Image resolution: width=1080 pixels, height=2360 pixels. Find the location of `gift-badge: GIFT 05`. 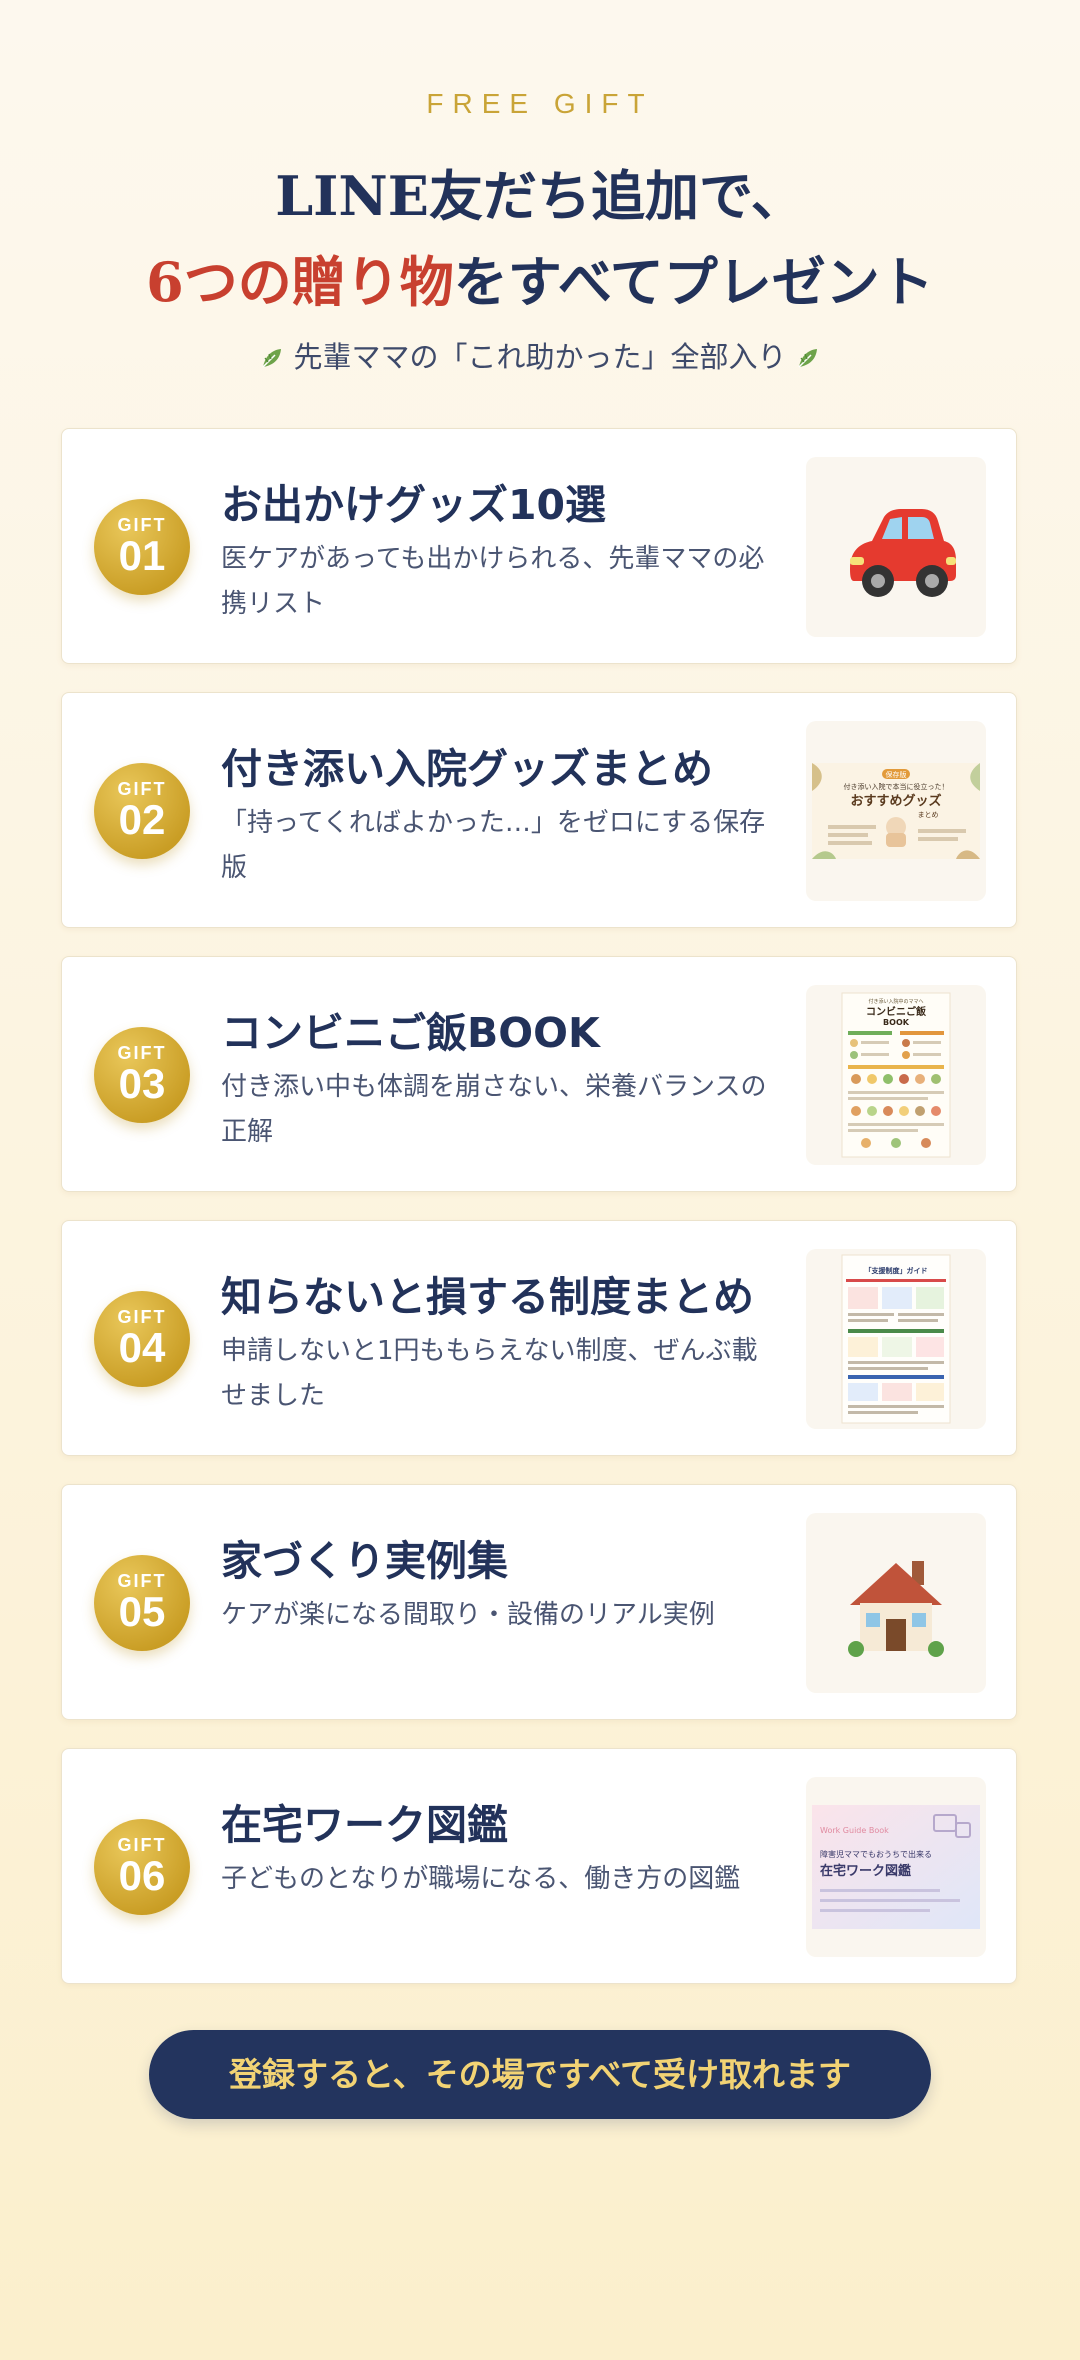

gift-badge: GIFT 05 is located at coordinates (142, 1603).